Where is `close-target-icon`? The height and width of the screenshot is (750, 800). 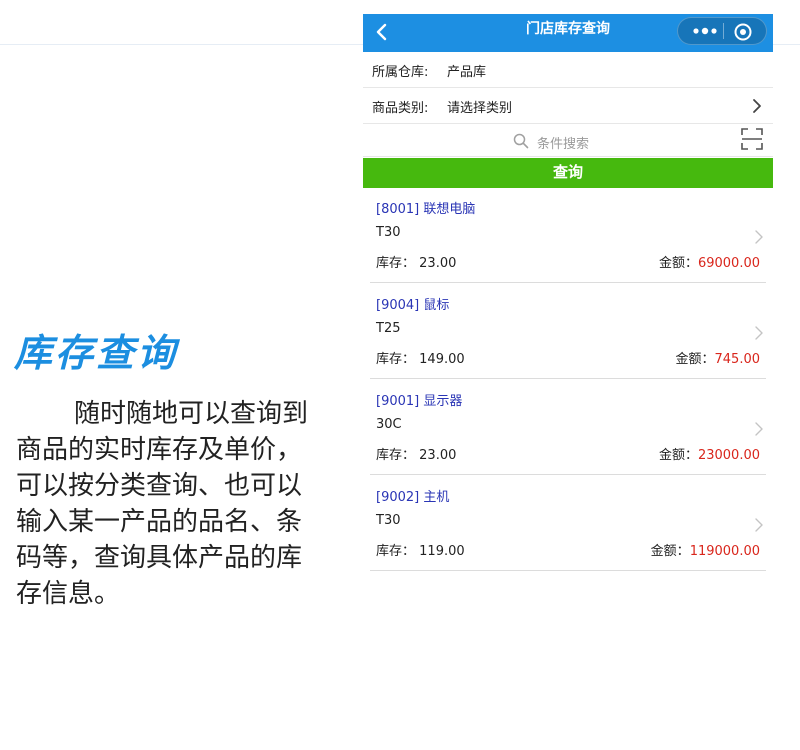 close-target-icon is located at coordinates (743, 32).